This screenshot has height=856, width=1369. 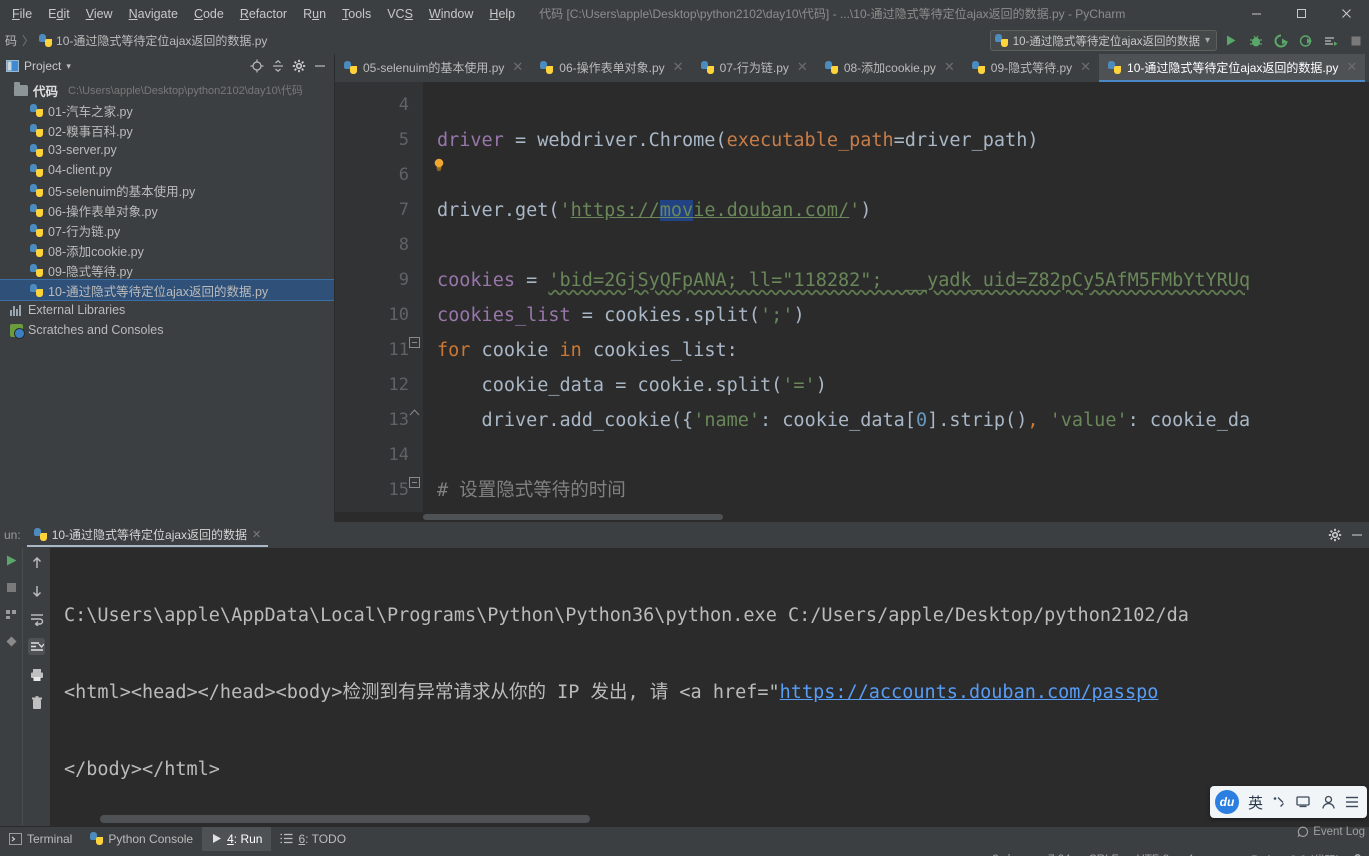 What do you see at coordinates (433, 68) in the screenshot?
I see `editor-tab: 05-selenuim的基本使用.py ✕` at bounding box center [433, 68].